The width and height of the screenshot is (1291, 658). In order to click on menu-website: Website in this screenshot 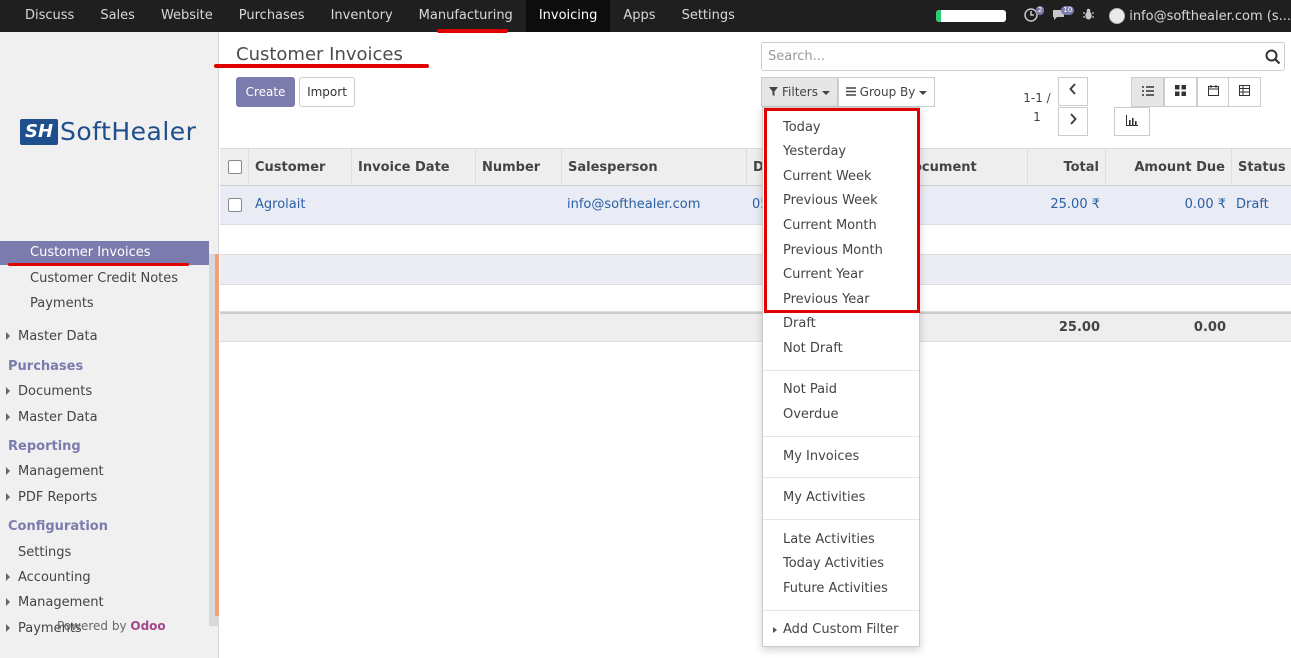, I will do `click(187, 16)`.